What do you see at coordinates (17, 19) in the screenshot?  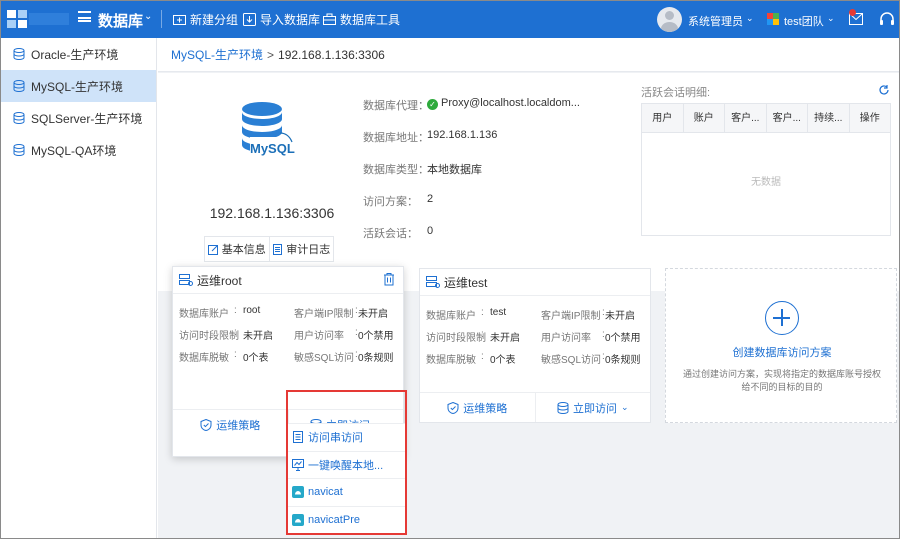 I see `logo-icon` at bounding box center [17, 19].